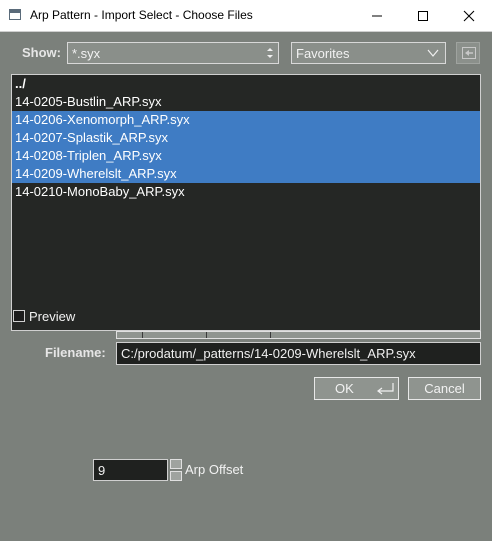  I want to click on maximize-button, so click(423, 15).